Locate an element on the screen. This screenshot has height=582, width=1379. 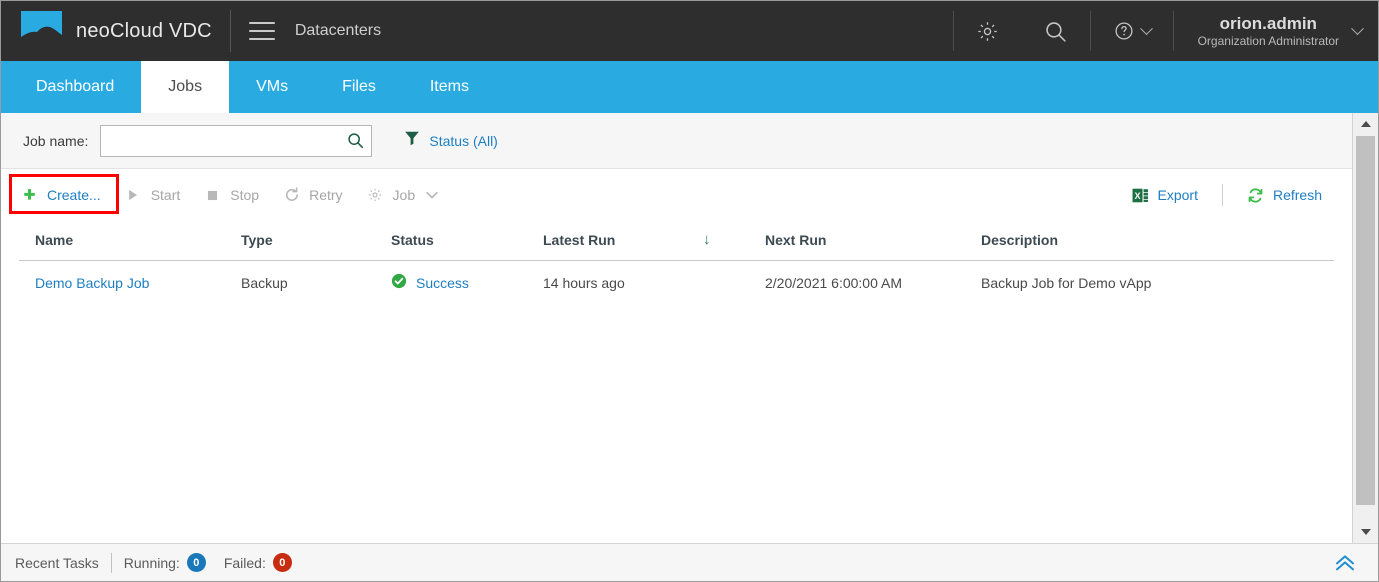
footer-divider is located at coordinates (111, 562).